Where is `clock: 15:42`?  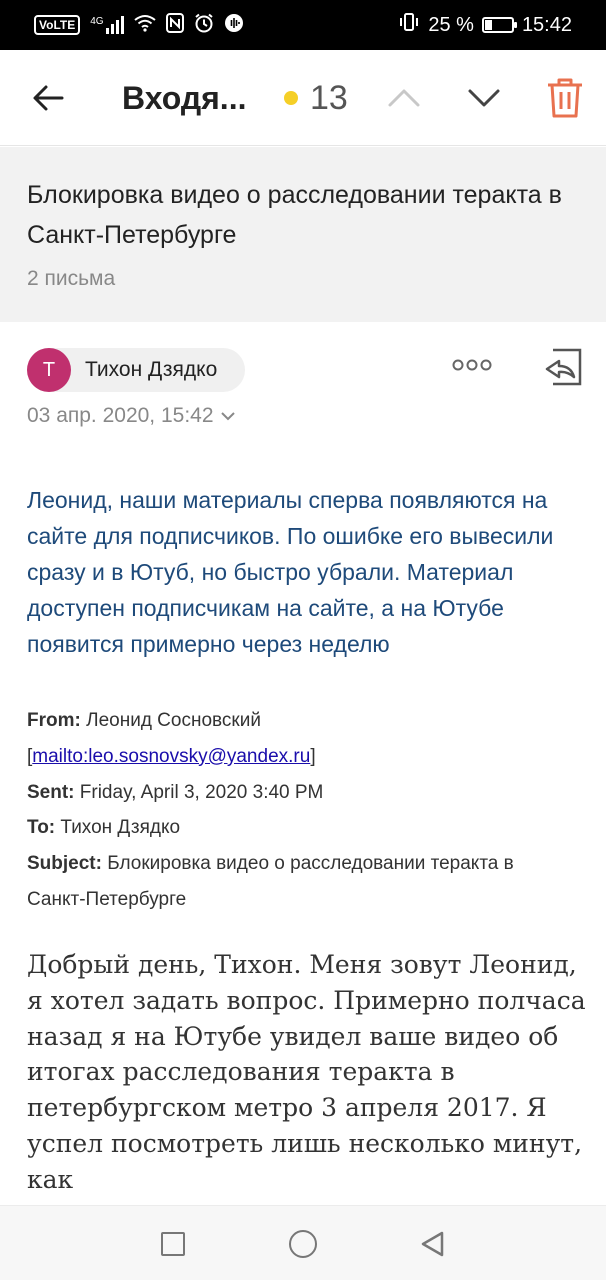
clock: 15:42 is located at coordinates (546, 24).